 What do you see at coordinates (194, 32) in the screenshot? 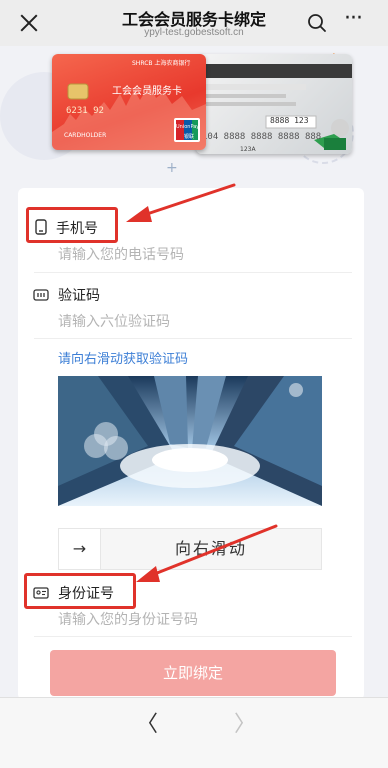
I see `page-domain: ypyl-test.gobestsoft.cn` at bounding box center [194, 32].